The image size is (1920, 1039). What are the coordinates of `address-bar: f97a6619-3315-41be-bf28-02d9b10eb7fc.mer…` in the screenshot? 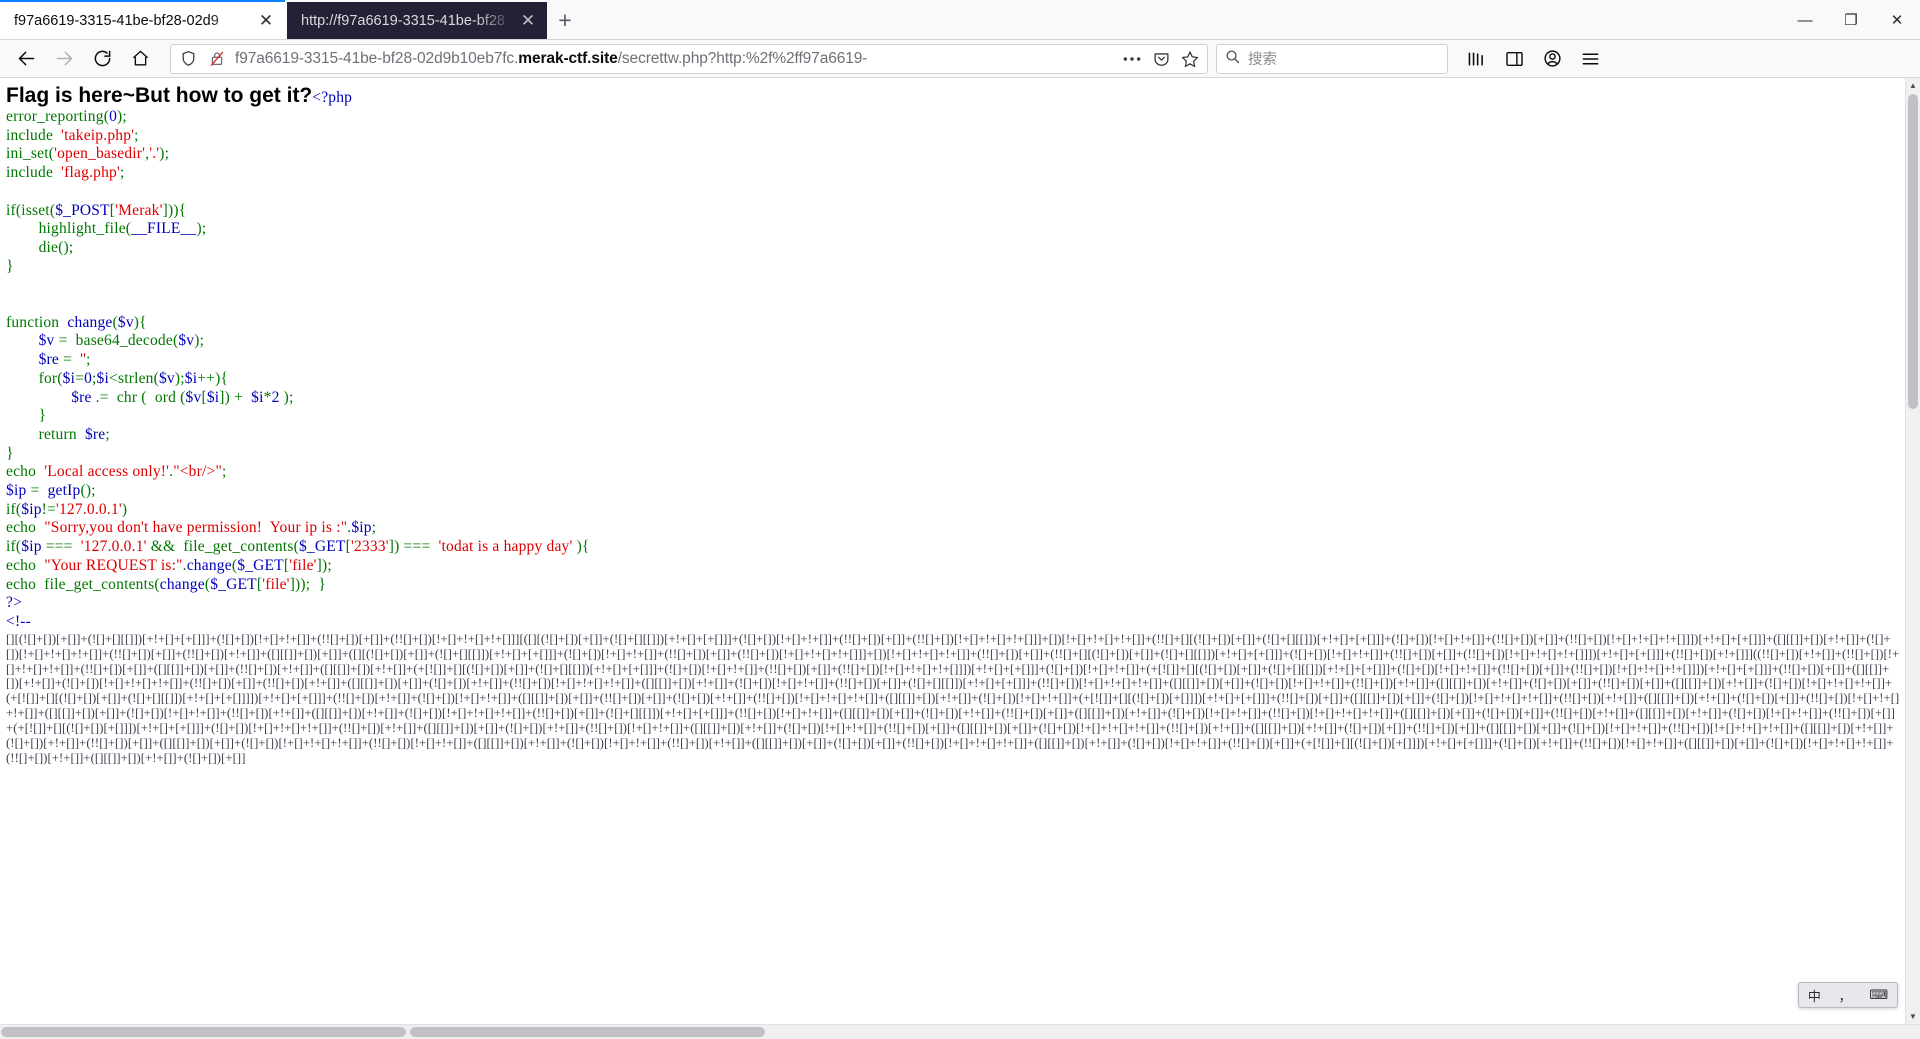 It's located at (689, 58).